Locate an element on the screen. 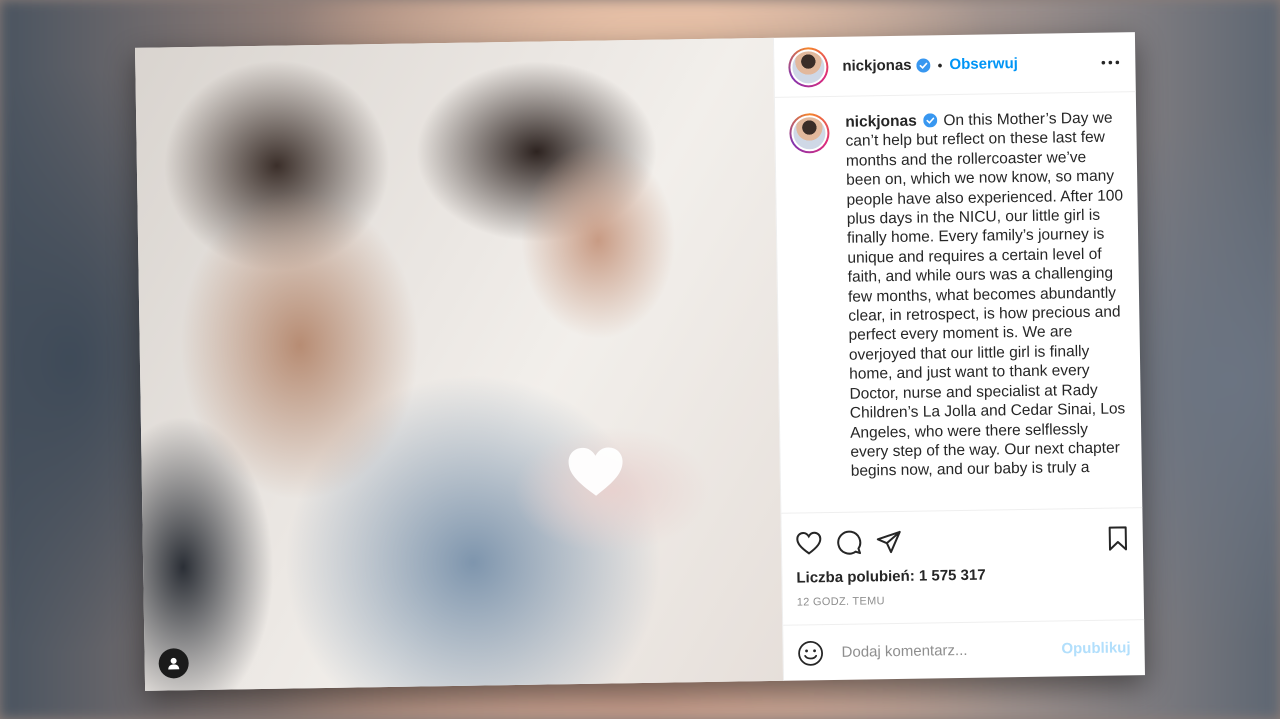 The width and height of the screenshot is (1280, 719). comment-icon is located at coordinates (849, 543).